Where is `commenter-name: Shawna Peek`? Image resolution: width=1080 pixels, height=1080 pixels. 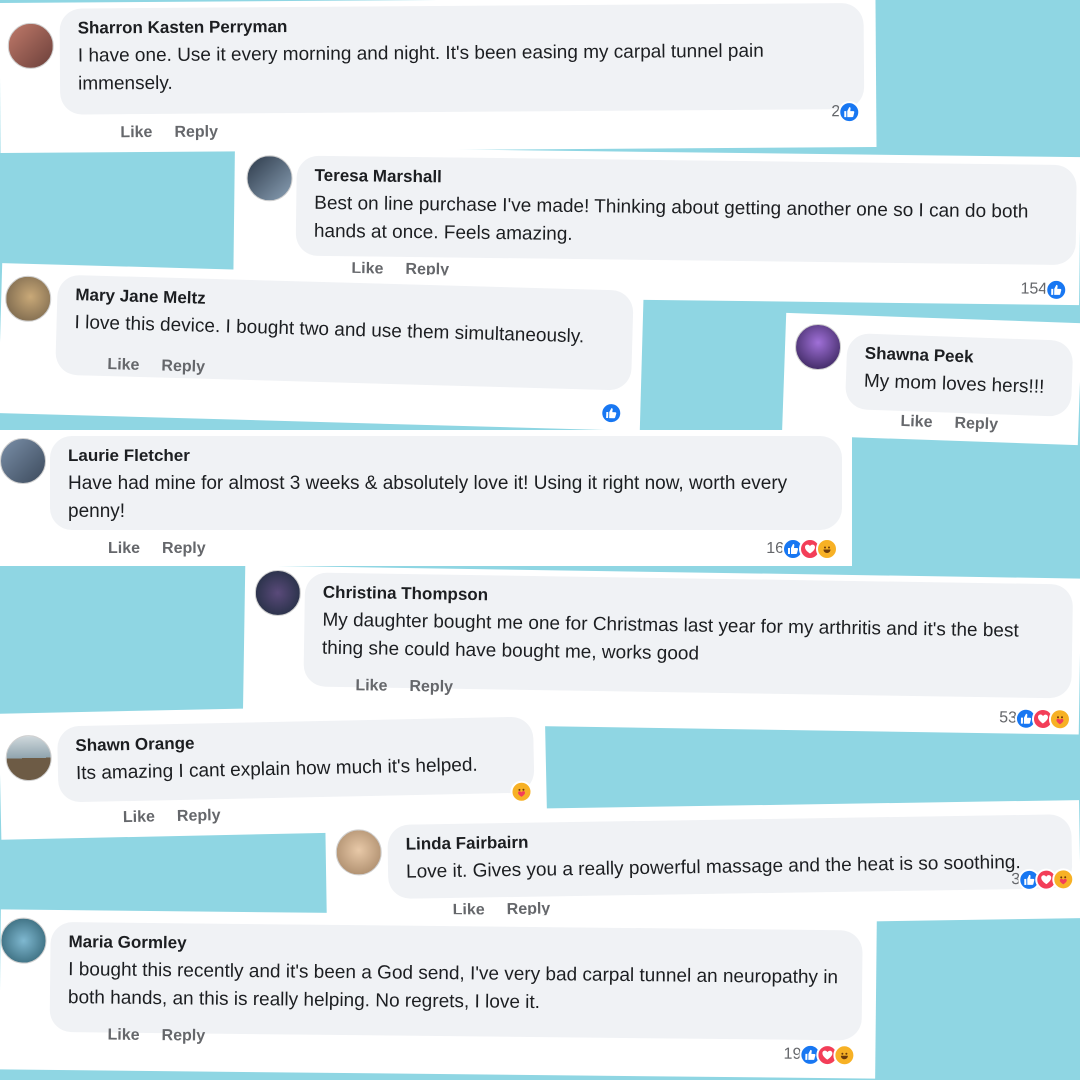 commenter-name: Shawna Peek is located at coordinates (959, 357).